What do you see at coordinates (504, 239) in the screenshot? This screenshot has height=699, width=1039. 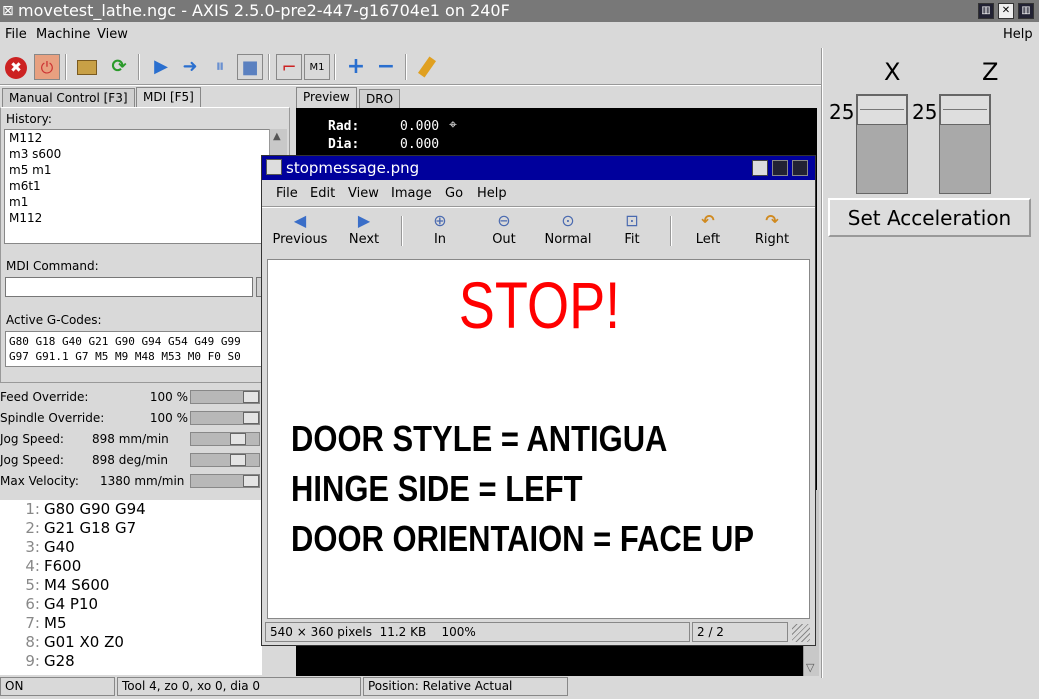 I see `zoom-out-label: Out` at bounding box center [504, 239].